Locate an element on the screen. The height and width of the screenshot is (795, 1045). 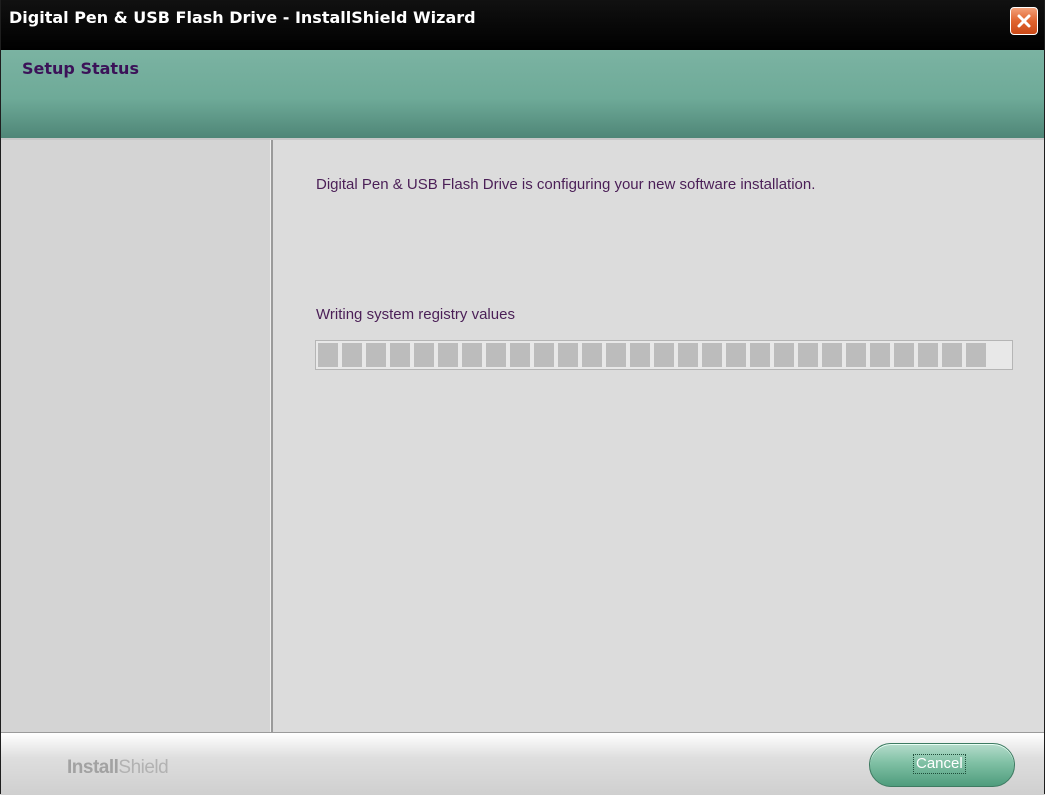
cancel-button: Cancel is located at coordinates (942, 765).